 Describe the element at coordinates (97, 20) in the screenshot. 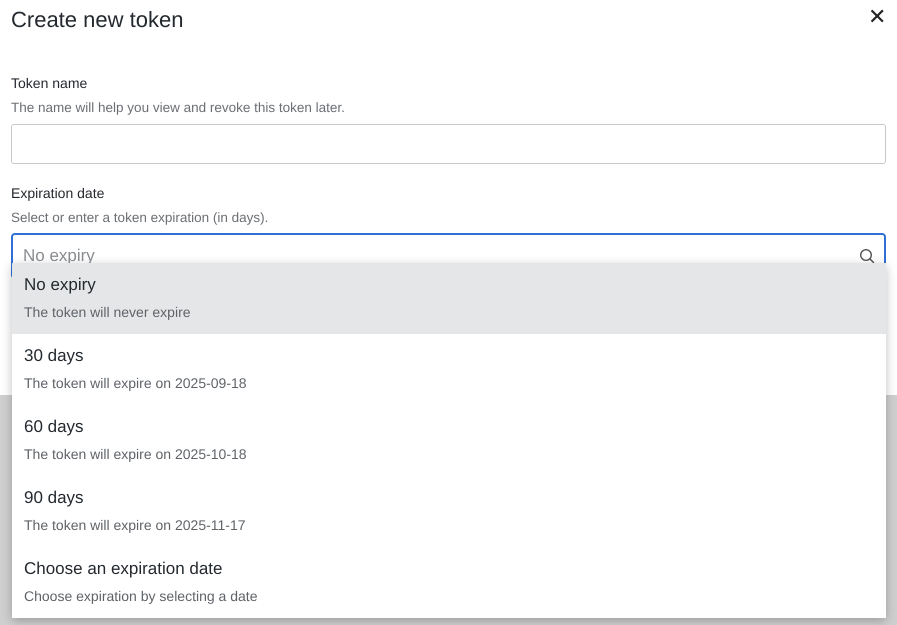

I see `dialog-title: Create new token` at that location.